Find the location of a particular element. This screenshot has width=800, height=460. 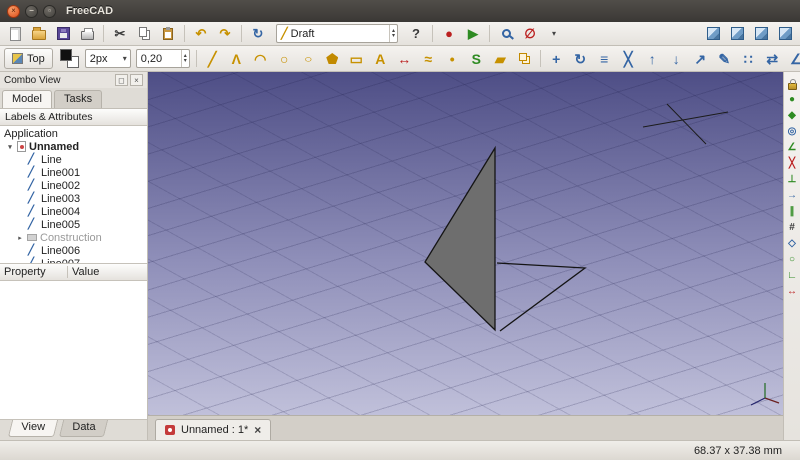

working-plane-button: Top is located at coordinates (28, 58).